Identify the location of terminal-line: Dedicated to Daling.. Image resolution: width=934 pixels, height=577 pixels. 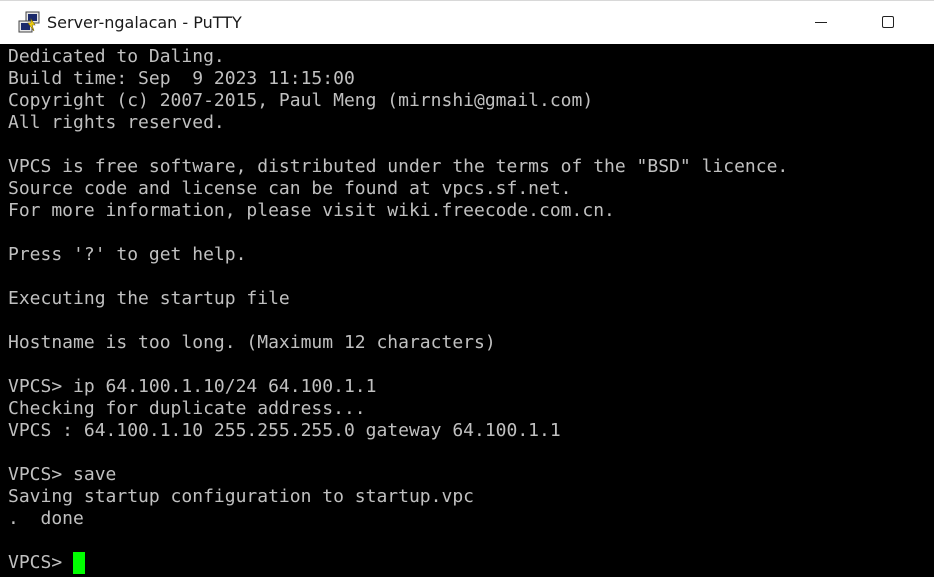
(116, 56).